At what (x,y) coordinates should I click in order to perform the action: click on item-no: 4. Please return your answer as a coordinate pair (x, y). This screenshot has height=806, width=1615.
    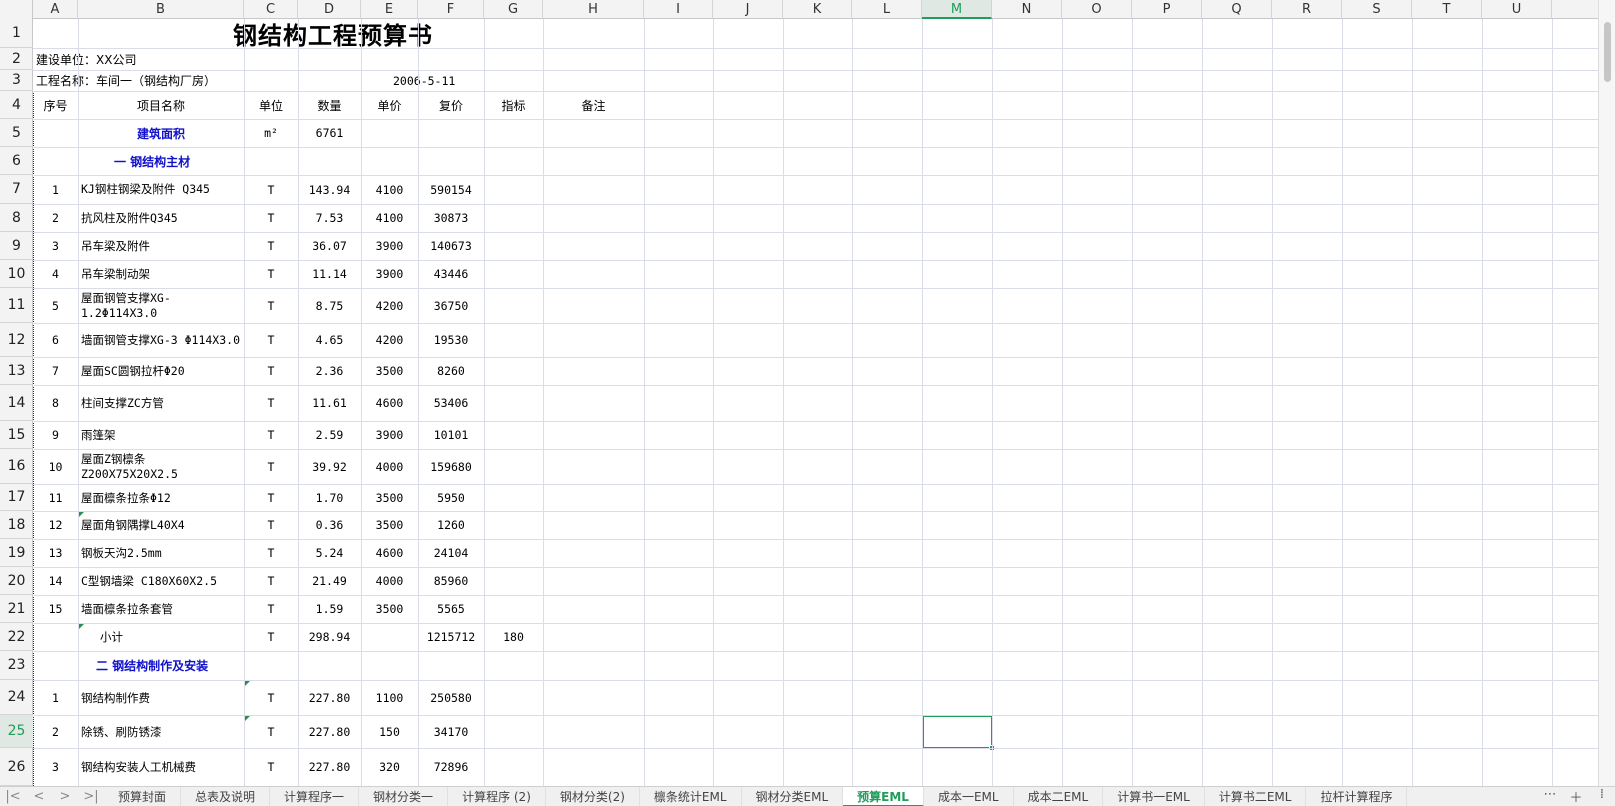
    Looking at the image, I should click on (55, 274).